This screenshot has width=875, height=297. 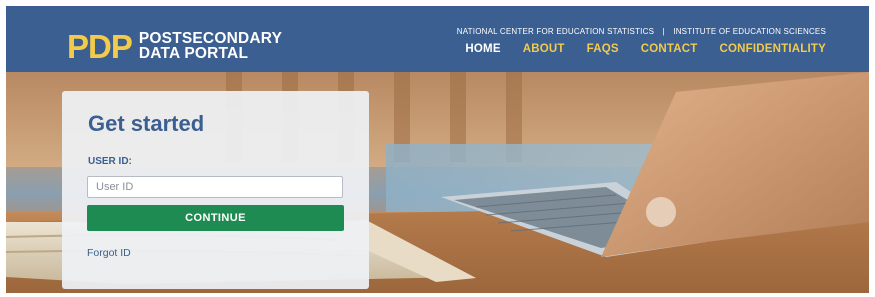 I want to click on forgot-id-link: Forgot ID, so click(x=109, y=253).